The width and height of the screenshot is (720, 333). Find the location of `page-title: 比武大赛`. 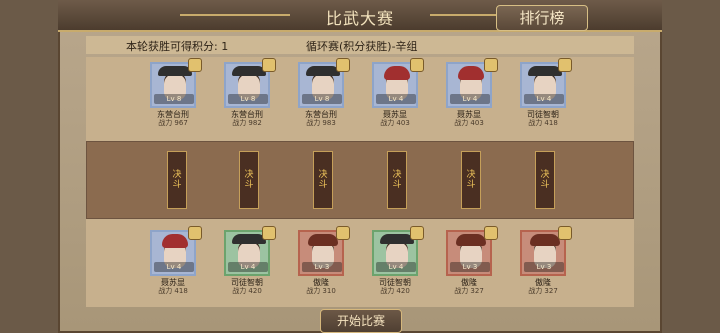

page-title: 比武大赛 is located at coordinates (359, 18).